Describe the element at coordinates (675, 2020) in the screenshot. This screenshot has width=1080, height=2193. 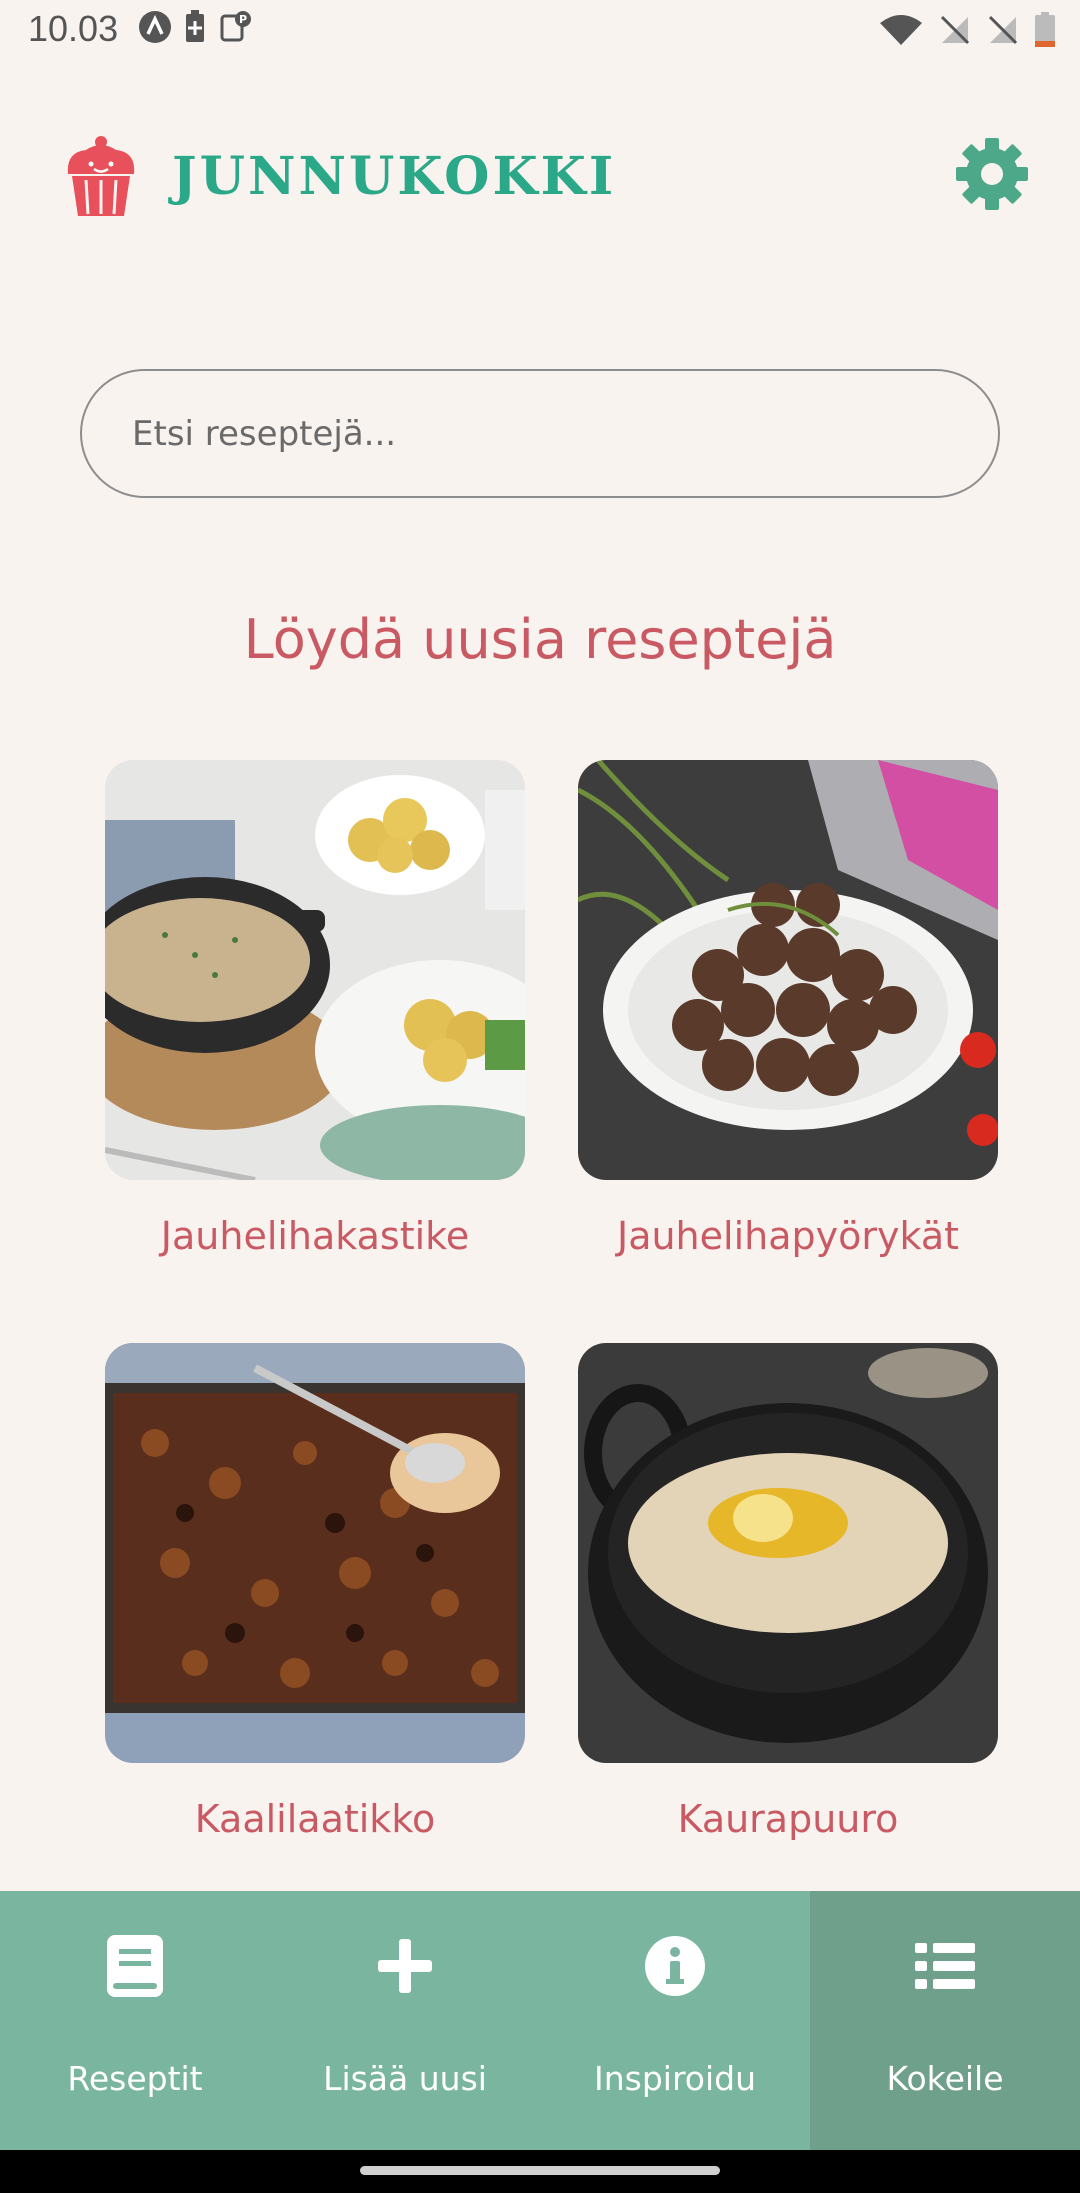
I see `nav-inspiroidu: Inspiroidu` at that location.